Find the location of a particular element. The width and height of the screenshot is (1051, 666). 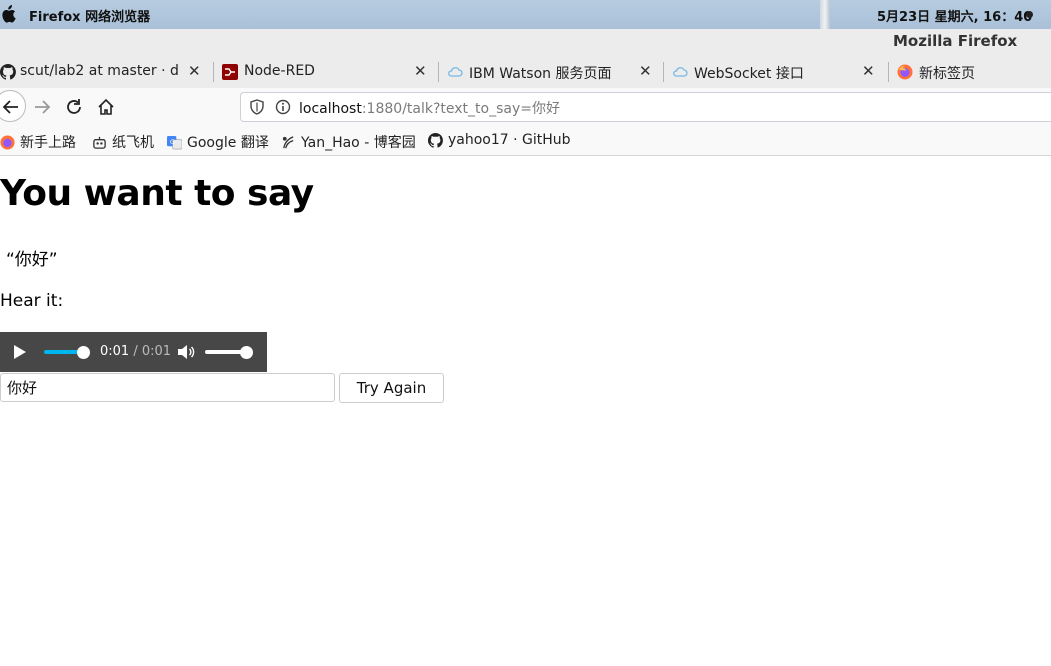

apple-icon is located at coordinates (8, 14).